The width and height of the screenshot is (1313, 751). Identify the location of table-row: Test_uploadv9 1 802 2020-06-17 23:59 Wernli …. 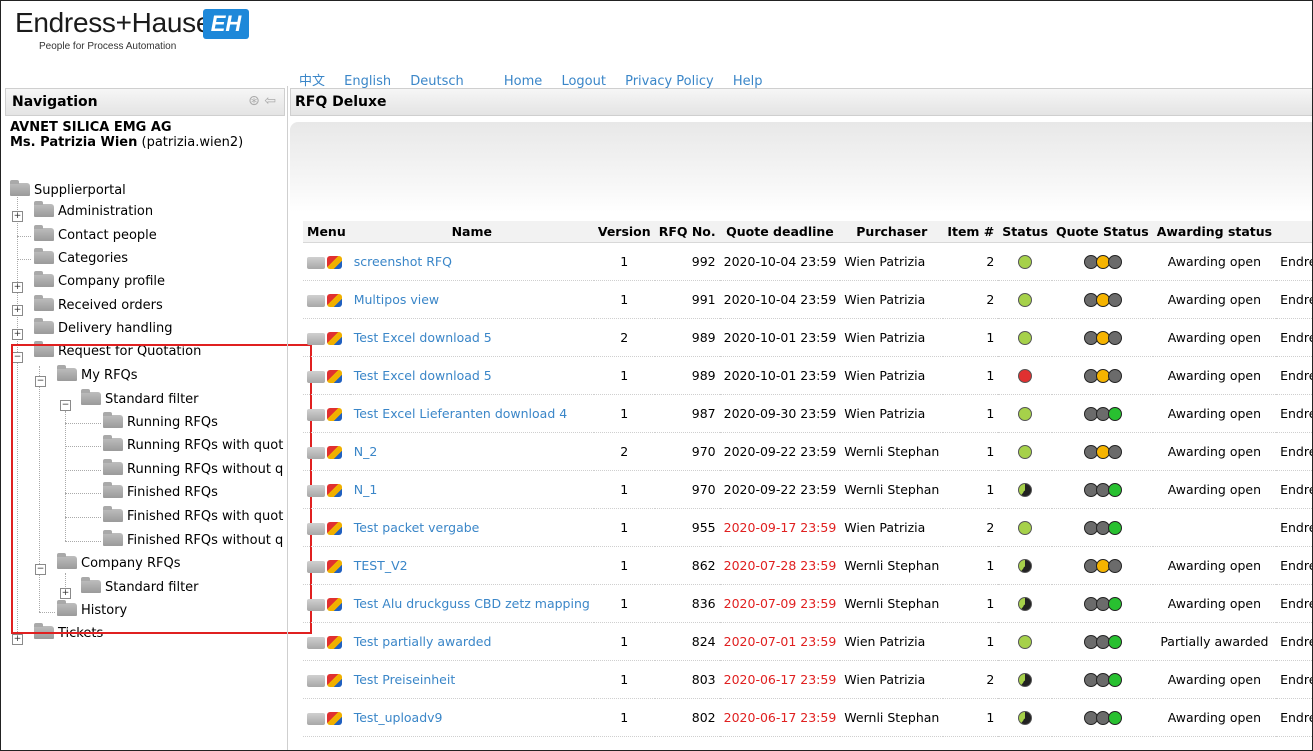
(807, 717).